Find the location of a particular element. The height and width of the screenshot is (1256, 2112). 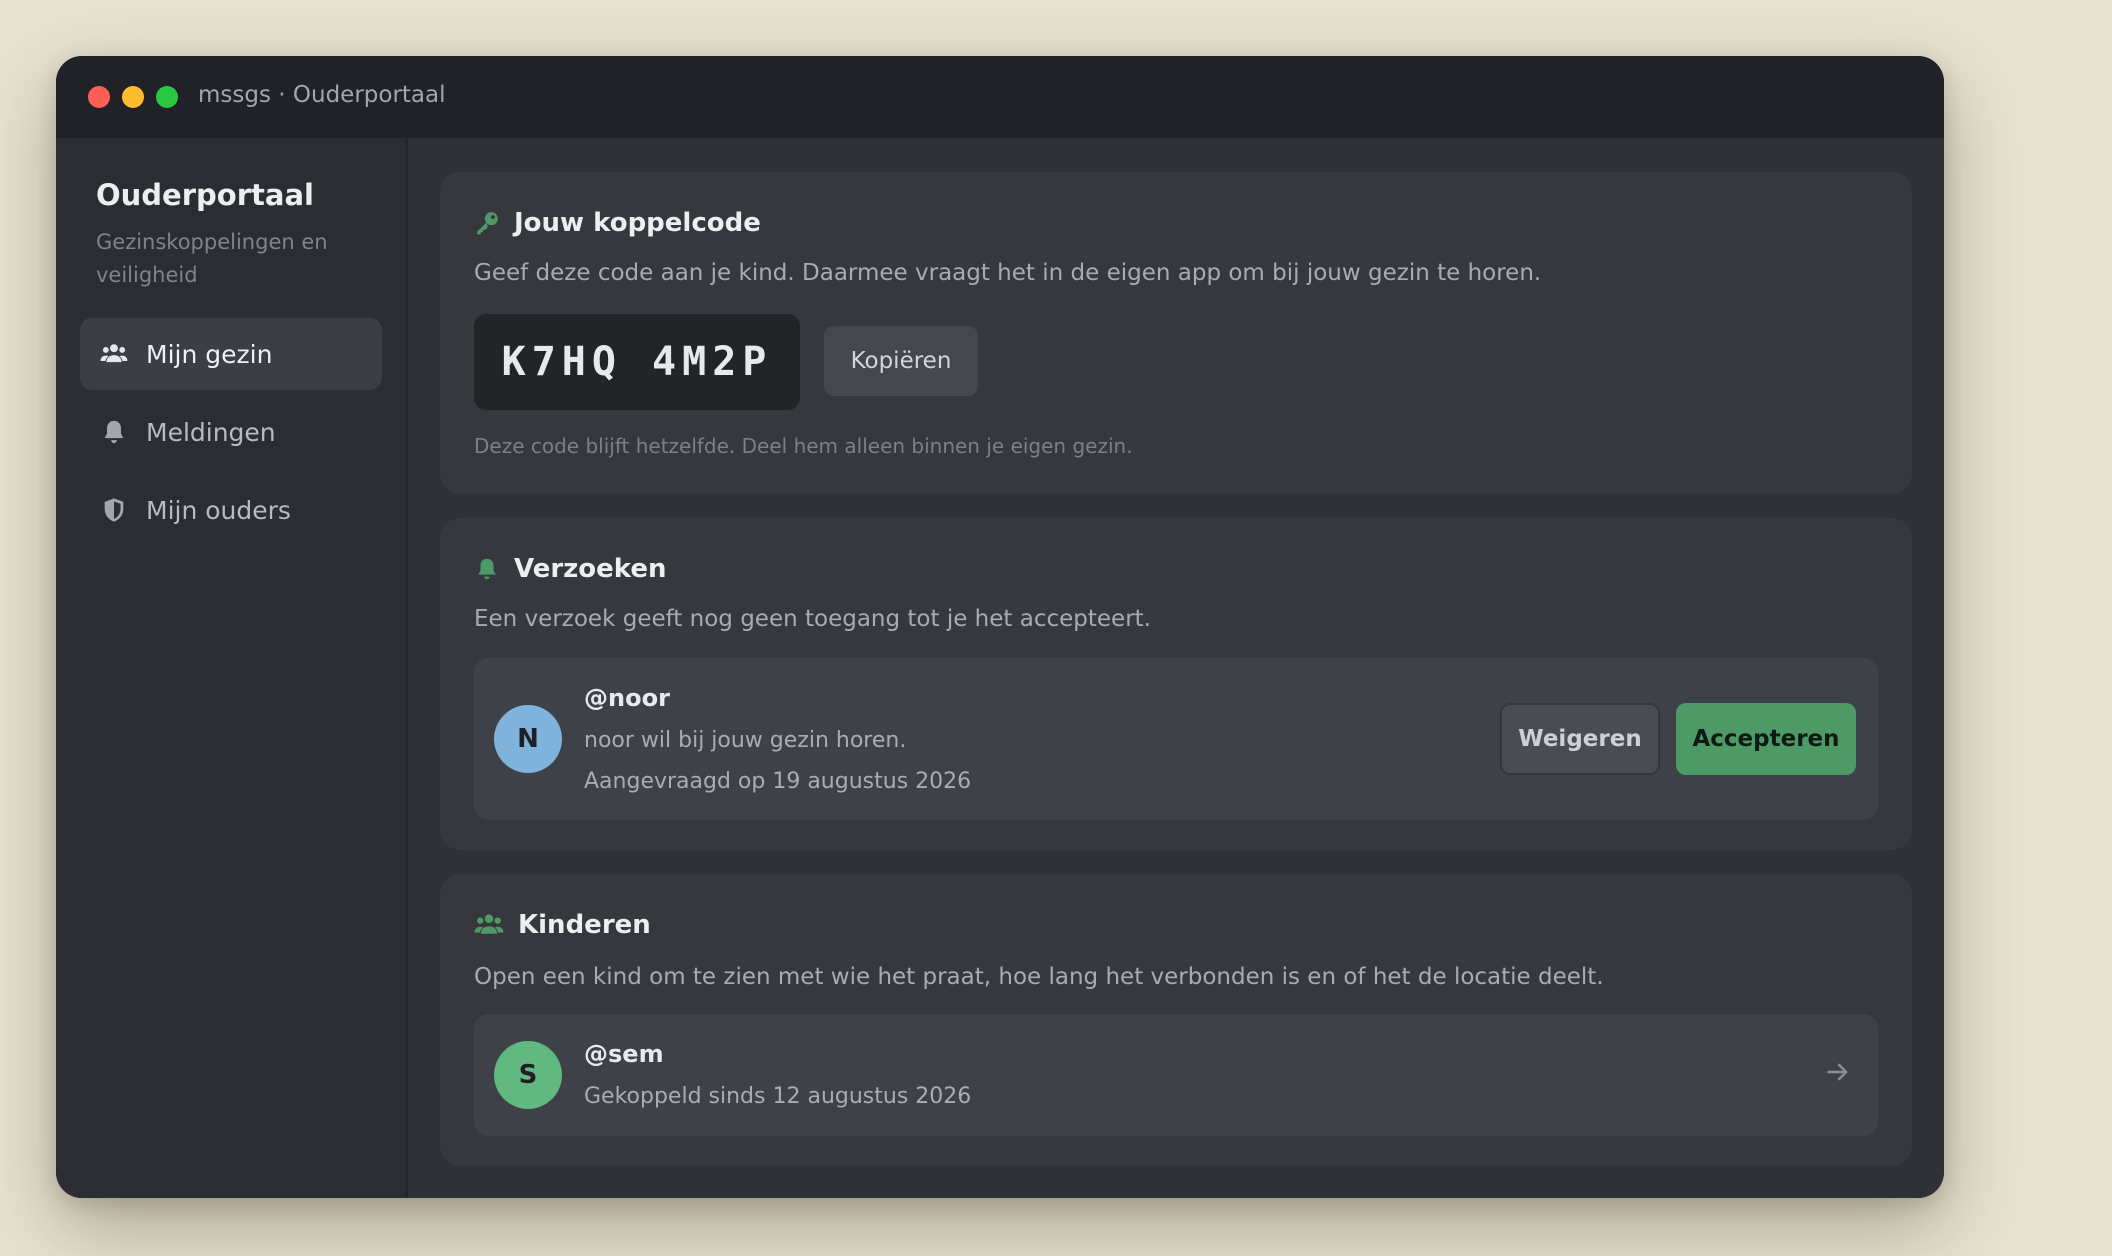

key-icon is located at coordinates (487, 223).